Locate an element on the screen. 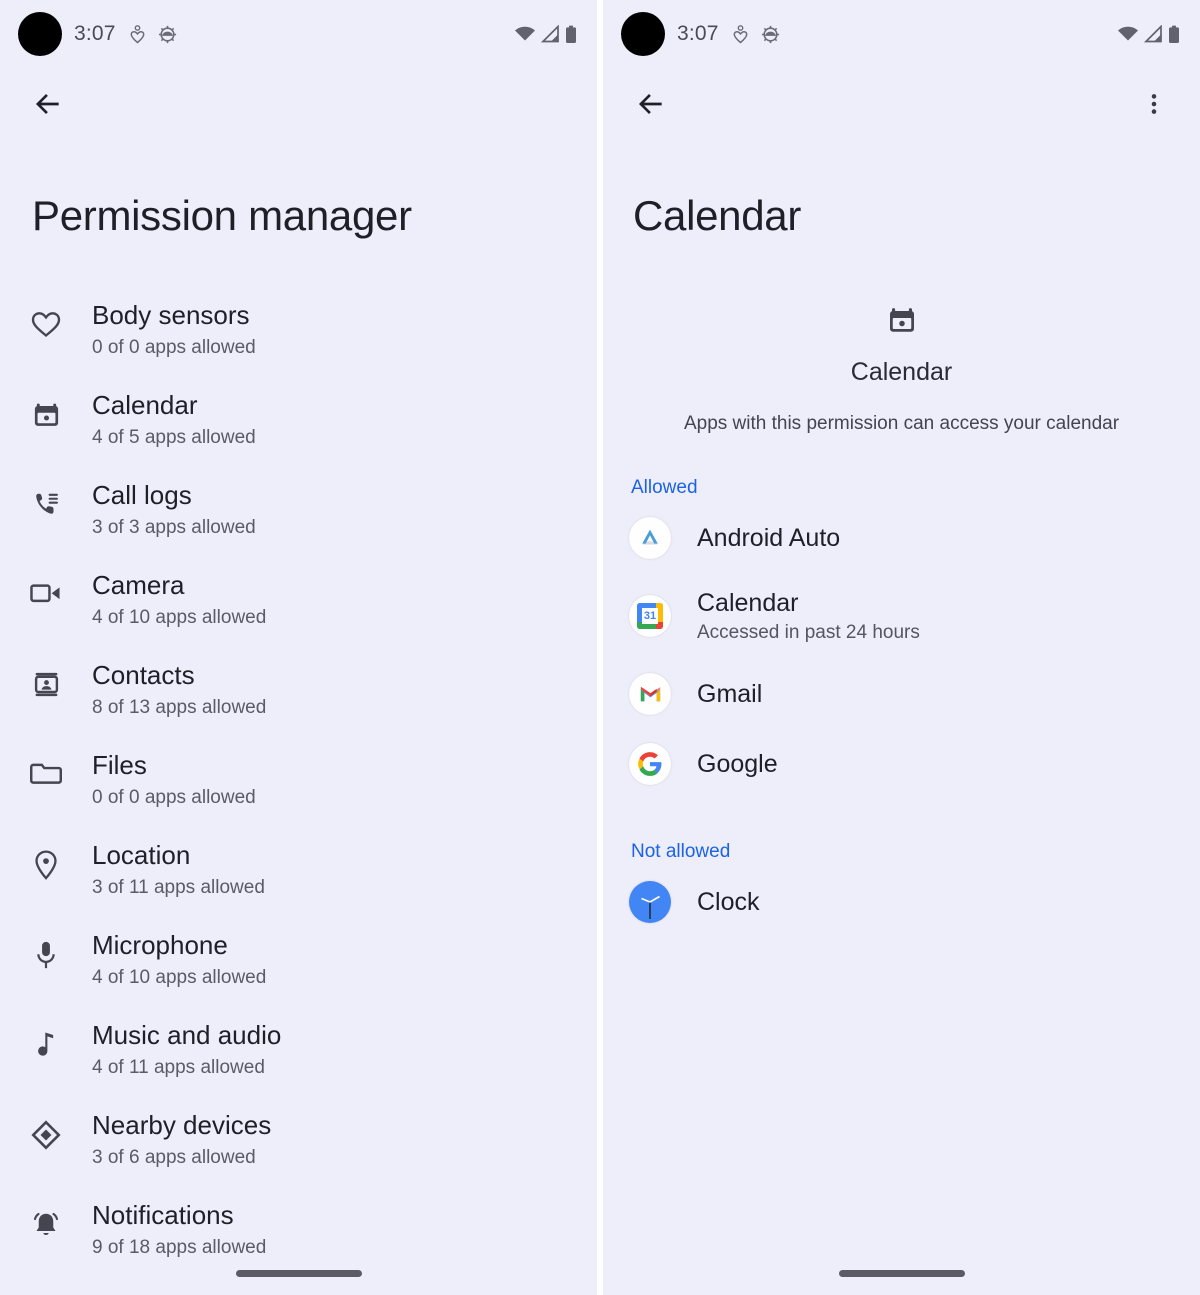 The height and width of the screenshot is (1295, 1200). app-text: Calendar Accessed in past 24 hours is located at coordinates (808, 616).